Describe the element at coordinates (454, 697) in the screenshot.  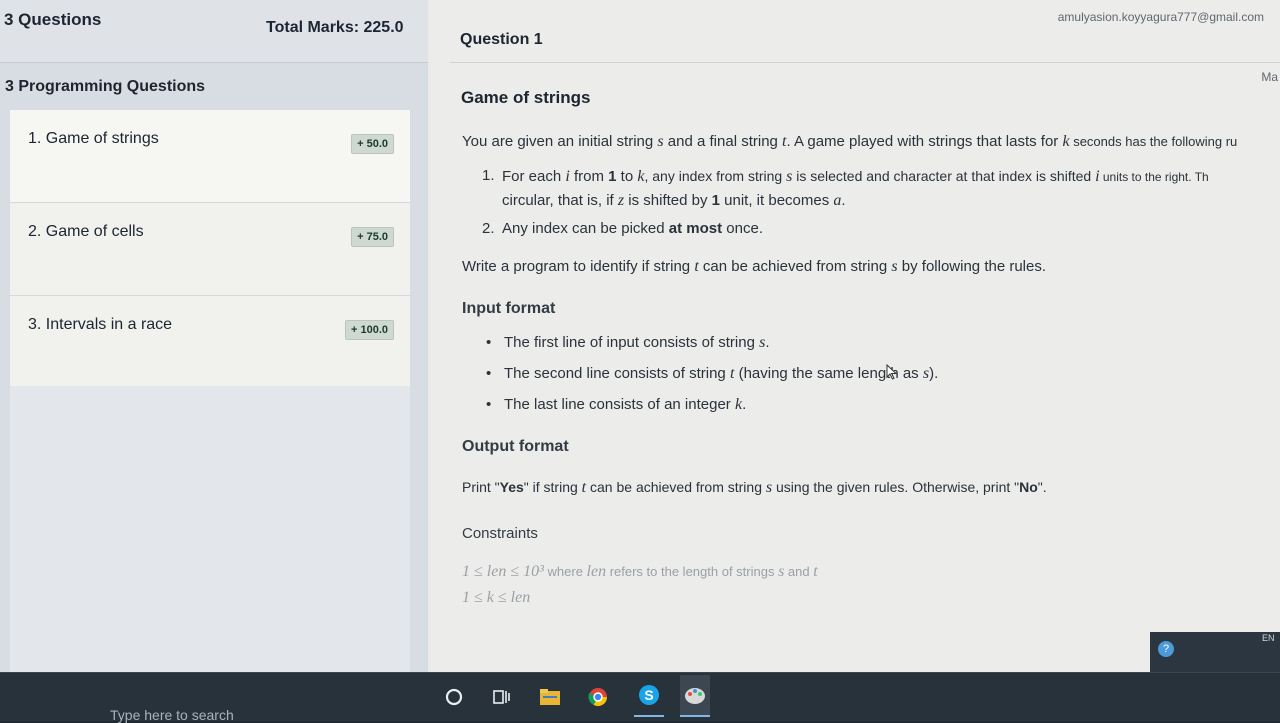
I see `cortana-icon` at that location.